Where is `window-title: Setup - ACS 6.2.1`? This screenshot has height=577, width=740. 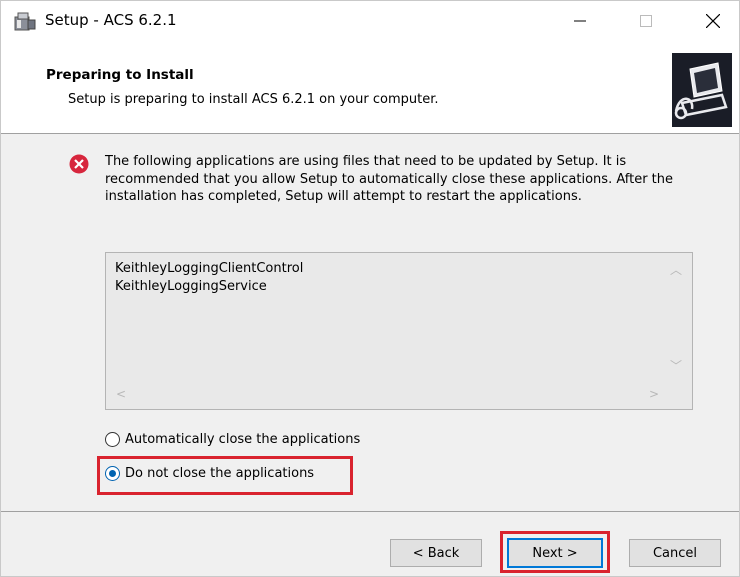 window-title: Setup - ACS 6.2.1 is located at coordinates (111, 20).